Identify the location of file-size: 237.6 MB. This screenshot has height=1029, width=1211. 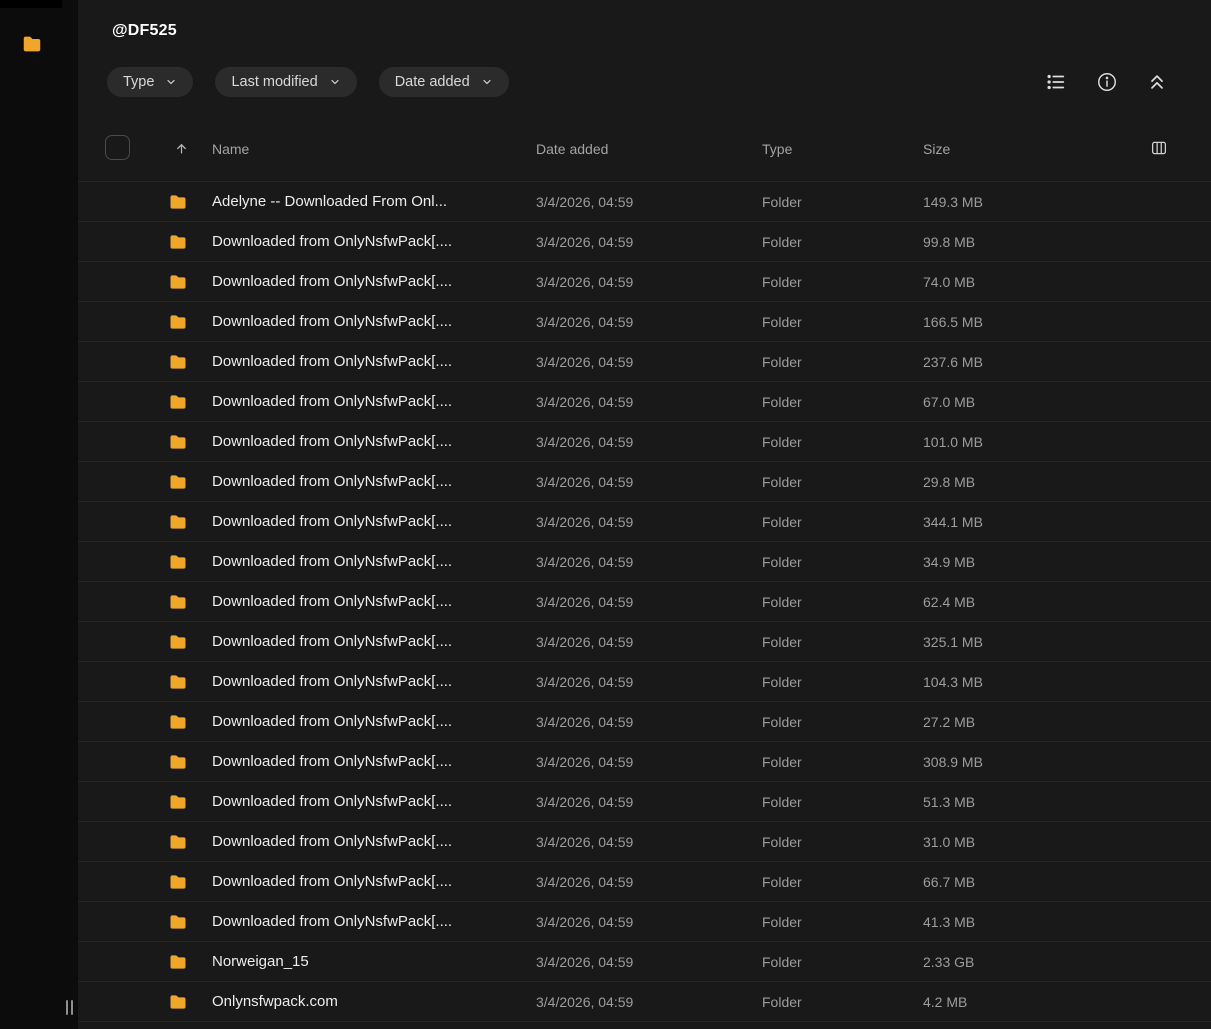
(953, 361).